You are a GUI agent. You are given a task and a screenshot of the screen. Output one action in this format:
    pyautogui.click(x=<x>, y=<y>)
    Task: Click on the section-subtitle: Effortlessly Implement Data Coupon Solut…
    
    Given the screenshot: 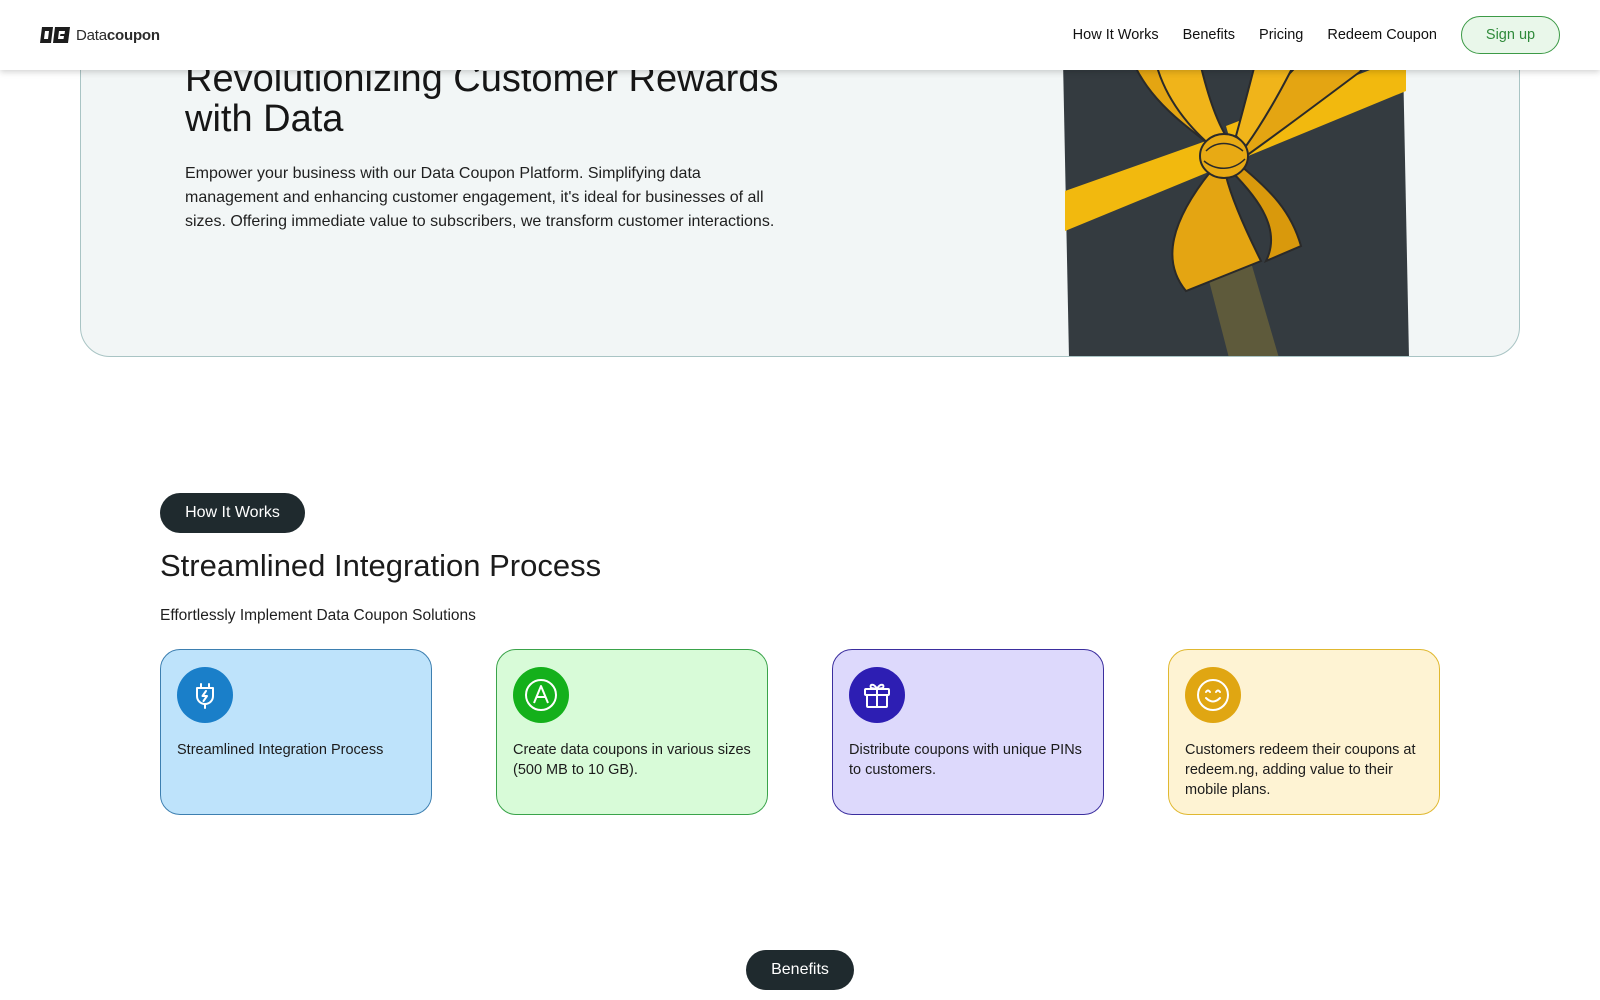 What is the action you would take?
    pyautogui.click(x=318, y=615)
    